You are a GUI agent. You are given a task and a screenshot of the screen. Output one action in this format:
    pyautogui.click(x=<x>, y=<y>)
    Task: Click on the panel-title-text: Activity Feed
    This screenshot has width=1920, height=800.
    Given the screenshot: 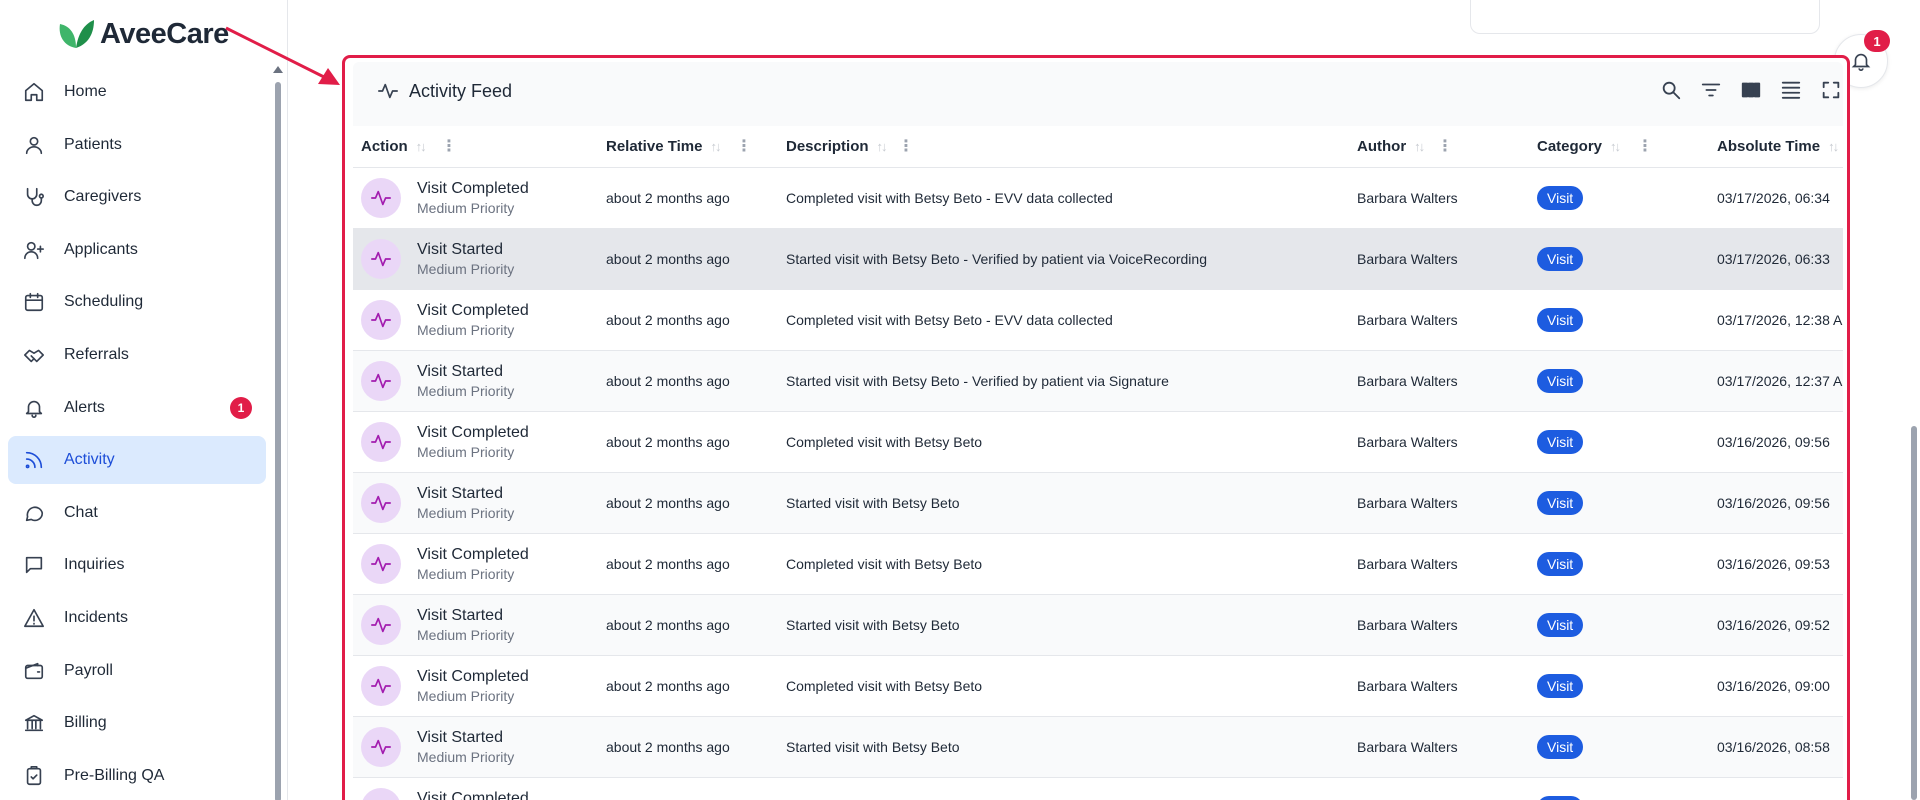 What is the action you would take?
    pyautogui.click(x=461, y=90)
    